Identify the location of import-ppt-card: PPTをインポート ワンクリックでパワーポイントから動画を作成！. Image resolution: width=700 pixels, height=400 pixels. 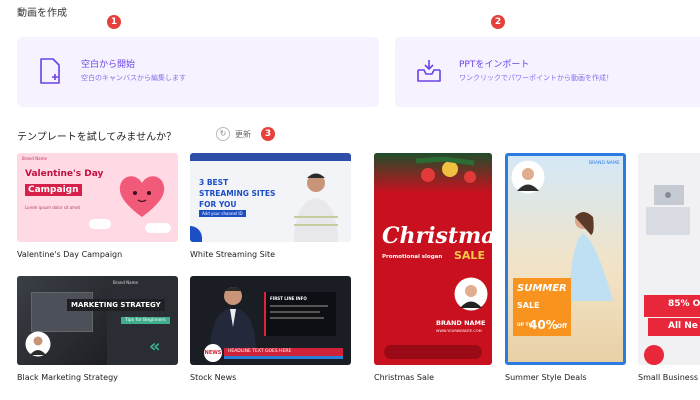
(547, 72).